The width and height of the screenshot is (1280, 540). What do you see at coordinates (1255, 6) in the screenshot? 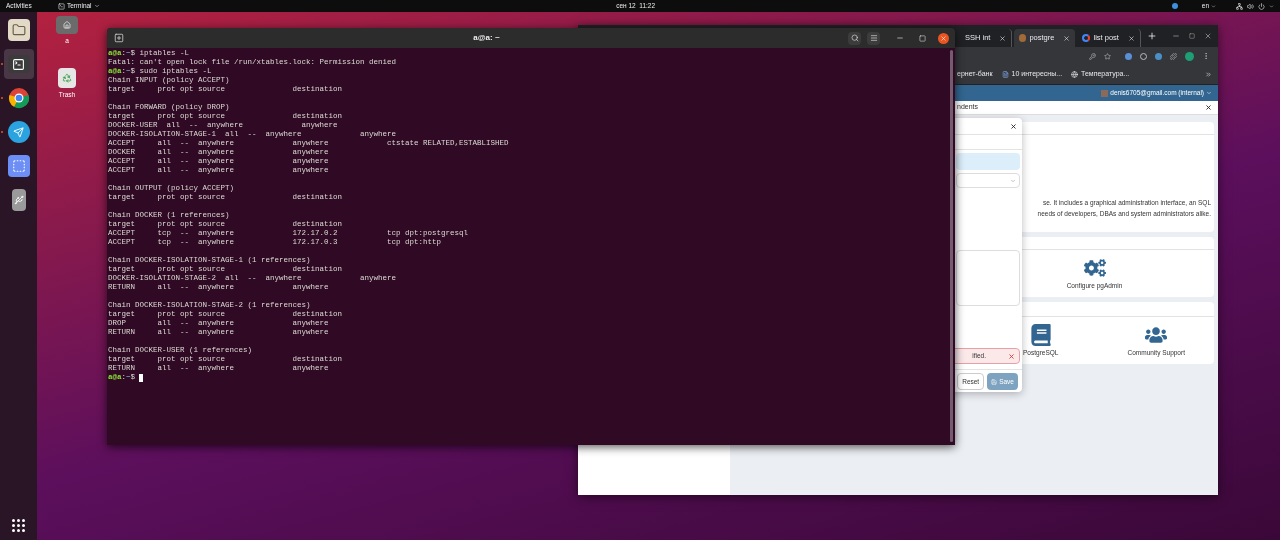
I see `system-menu` at bounding box center [1255, 6].